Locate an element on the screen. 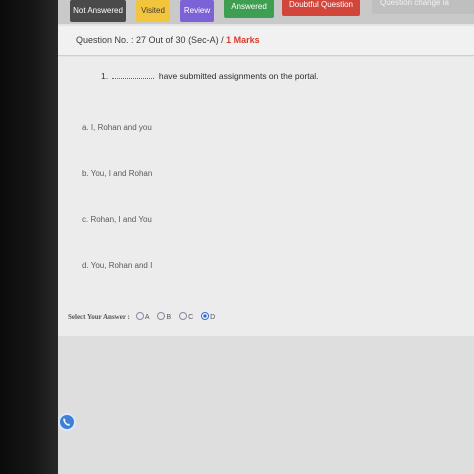 The image size is (474, 474). option-a: a. I, Rohan and you is located at coordinates (117, 127).